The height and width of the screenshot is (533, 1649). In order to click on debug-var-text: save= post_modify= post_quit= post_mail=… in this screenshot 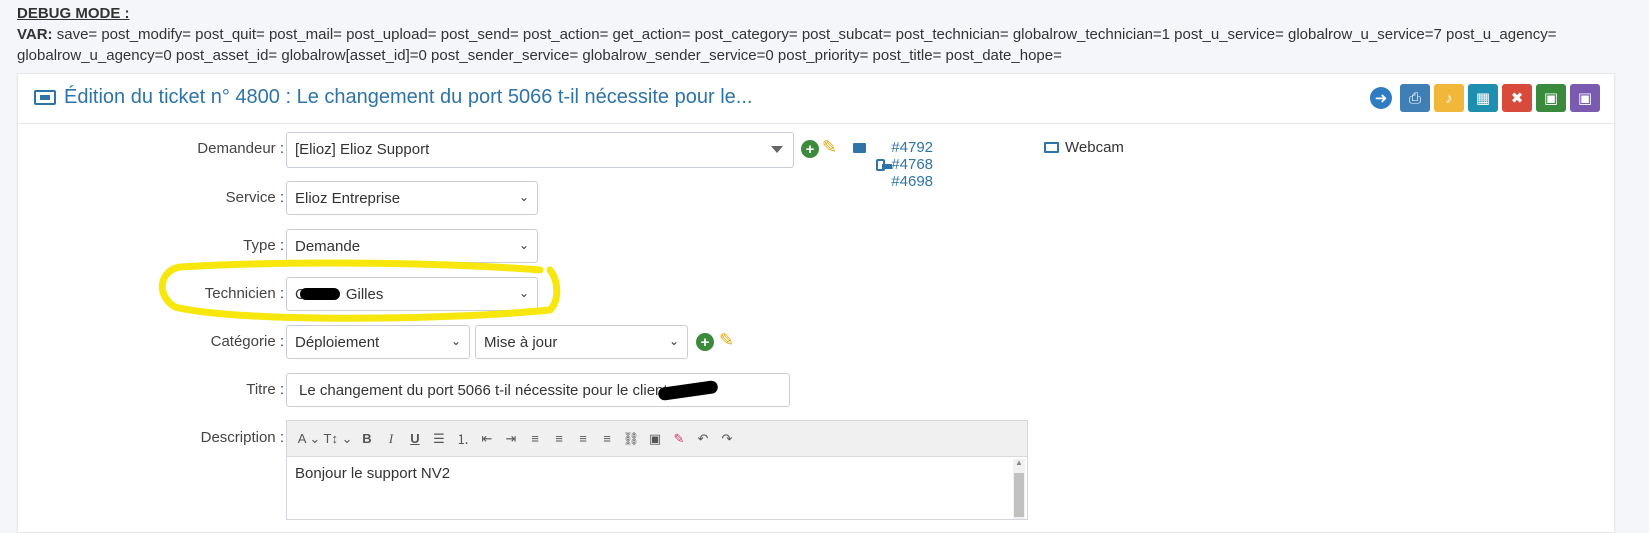, I will do `click(787, 45)`.